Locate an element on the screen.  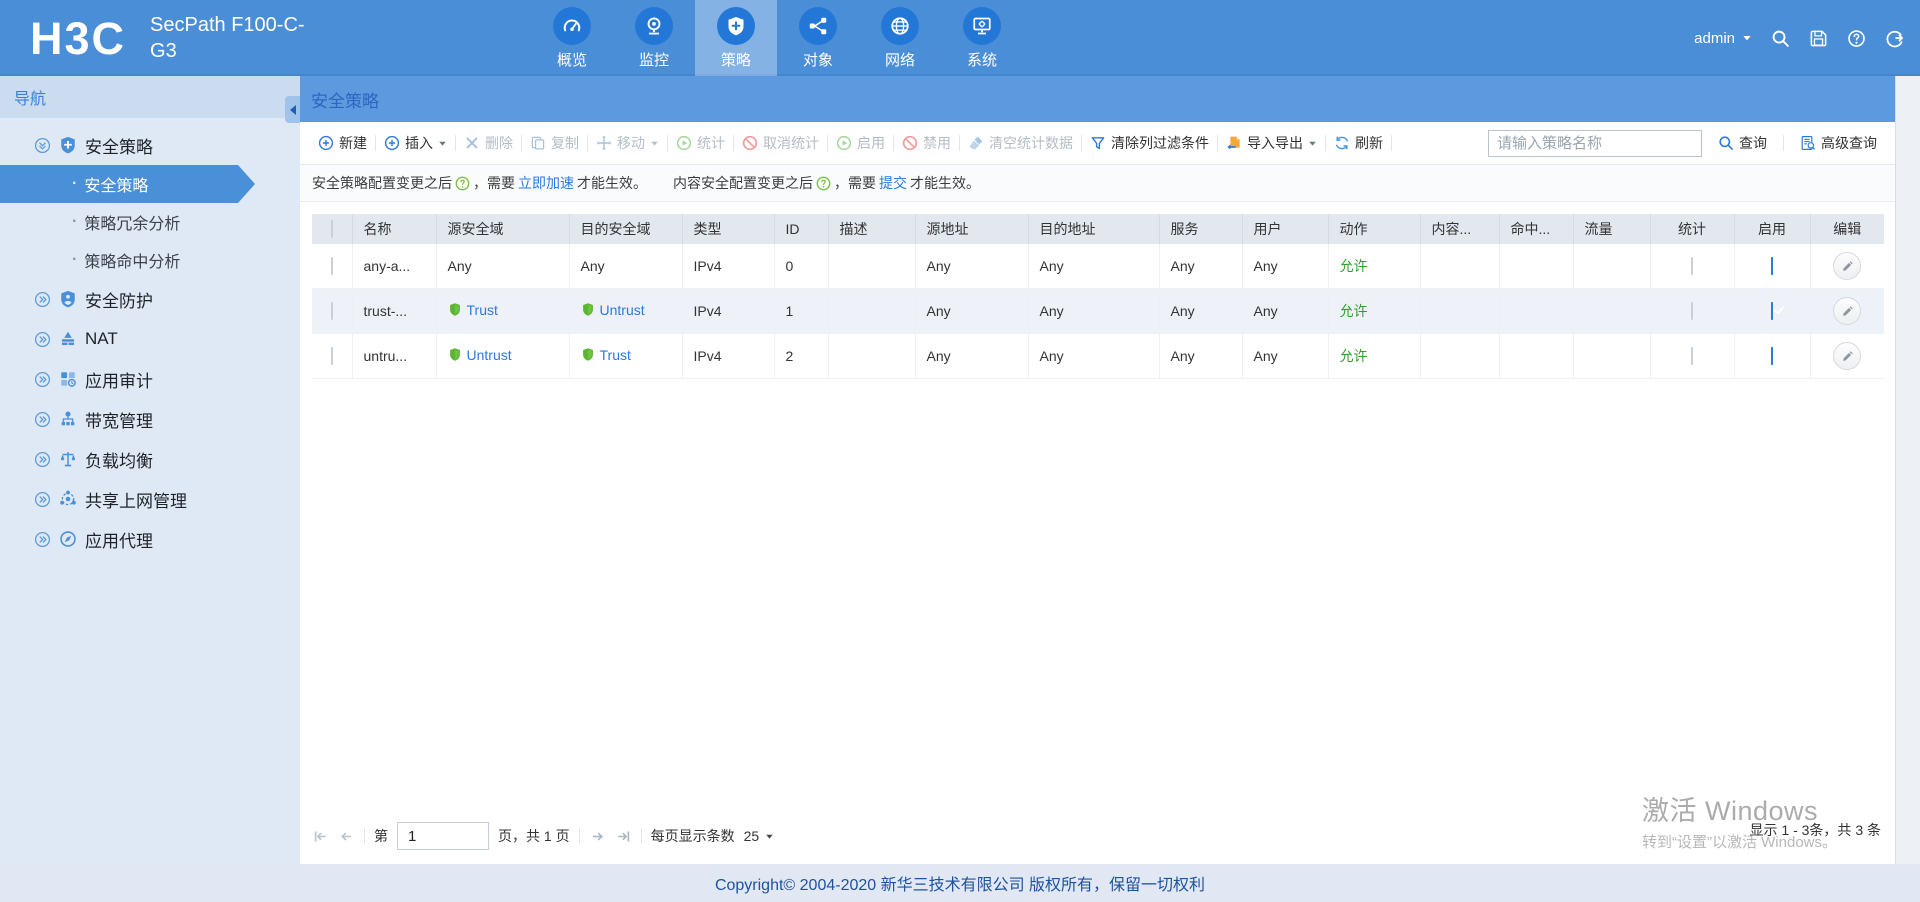
column-header-id: ID is located at coordinates (801, 229).